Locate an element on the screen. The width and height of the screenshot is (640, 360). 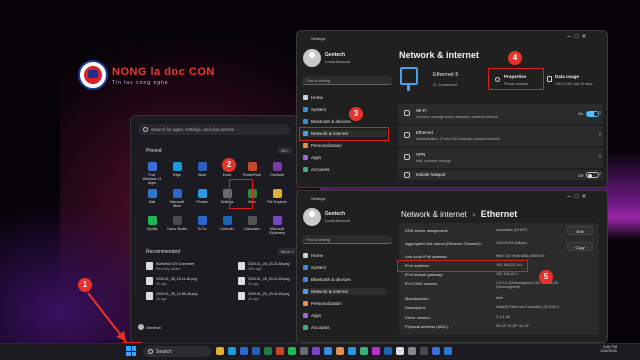
pinned-app-camo-studio: Camo Studio is located at coordinates (177, 223).